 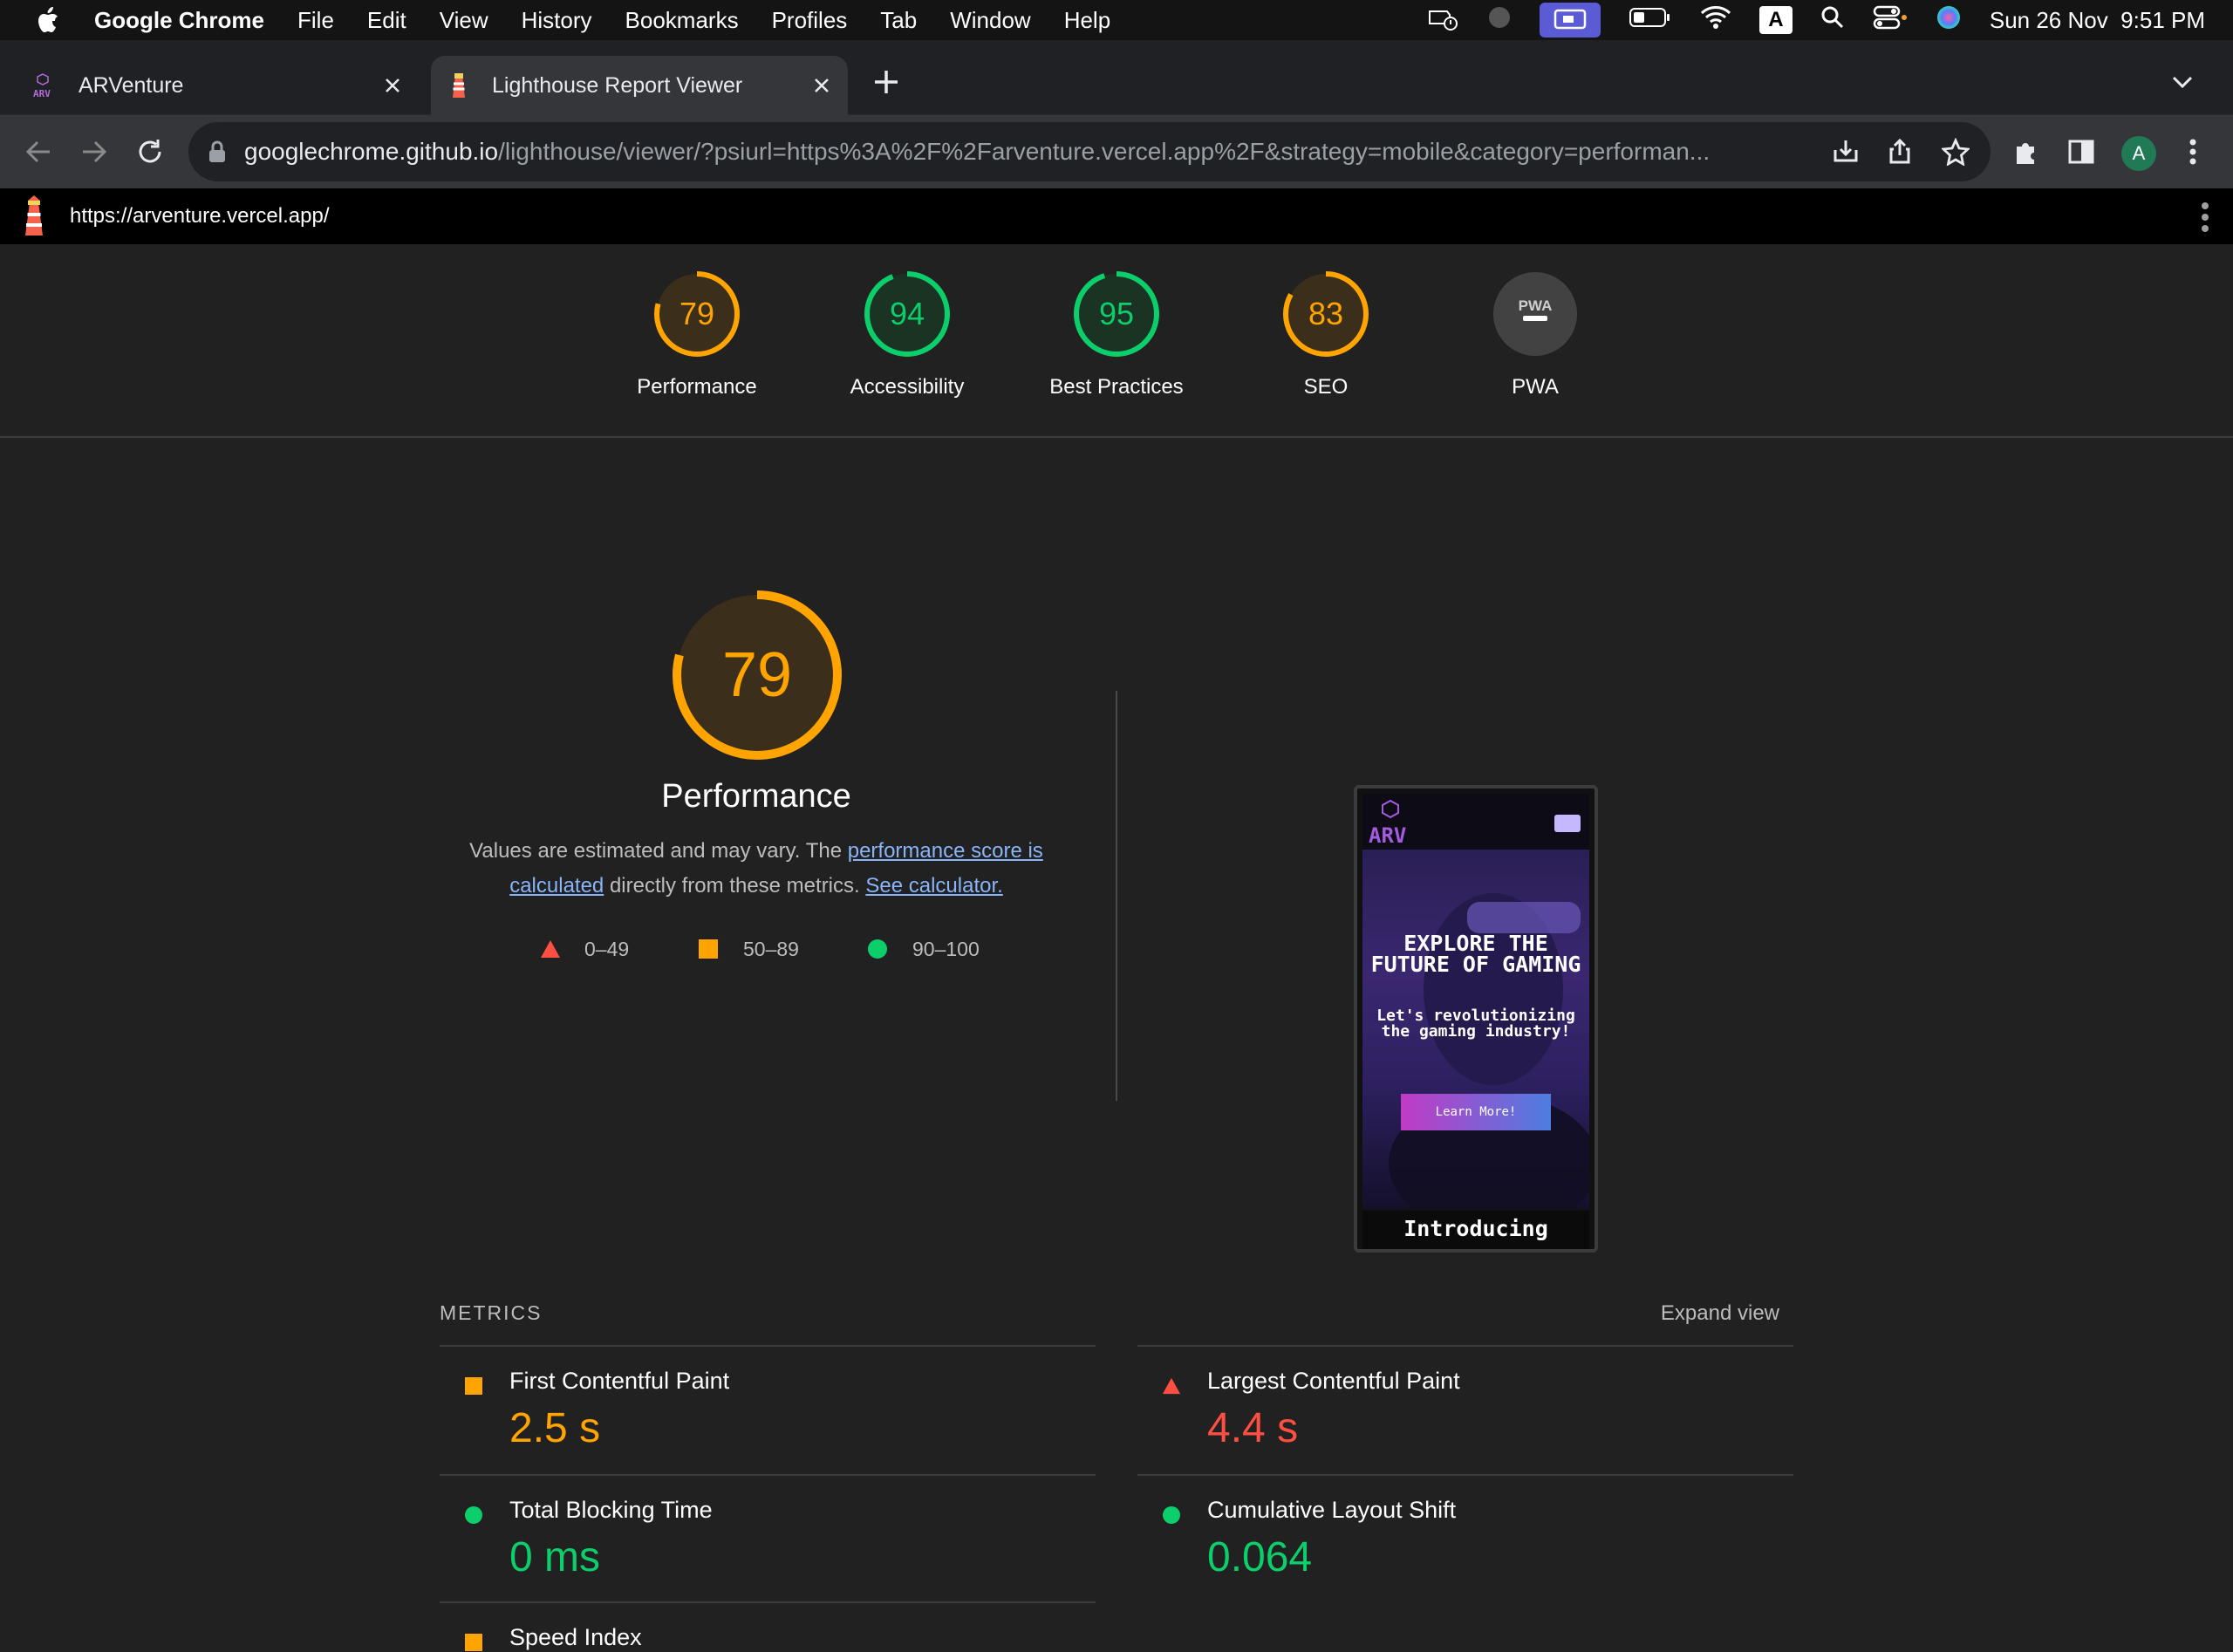 I want to click on siri-icon, so click(x=1949, y=20).